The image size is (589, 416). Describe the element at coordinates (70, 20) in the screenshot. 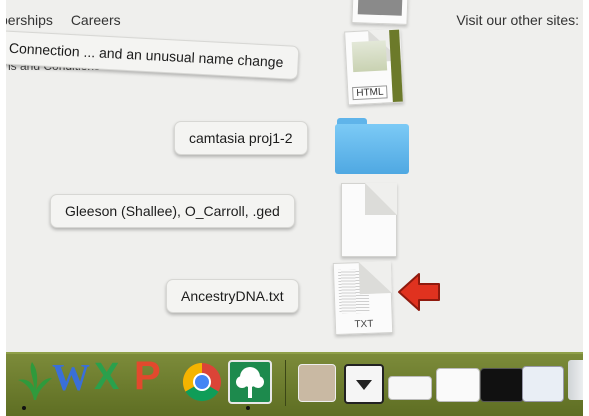

I see `background-nav: berships Careers` at that location.